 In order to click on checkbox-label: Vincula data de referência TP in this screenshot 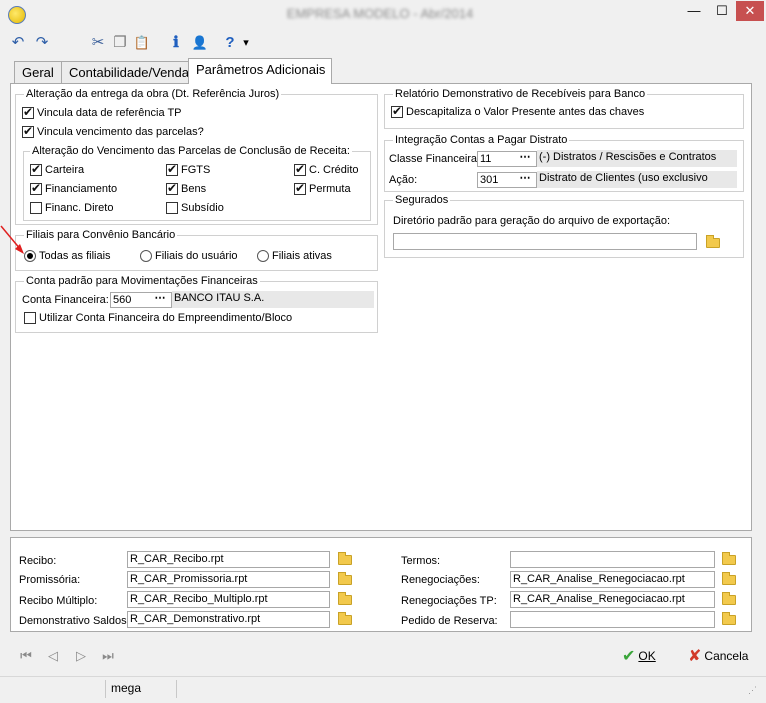, I will do `click(109, 113)`.